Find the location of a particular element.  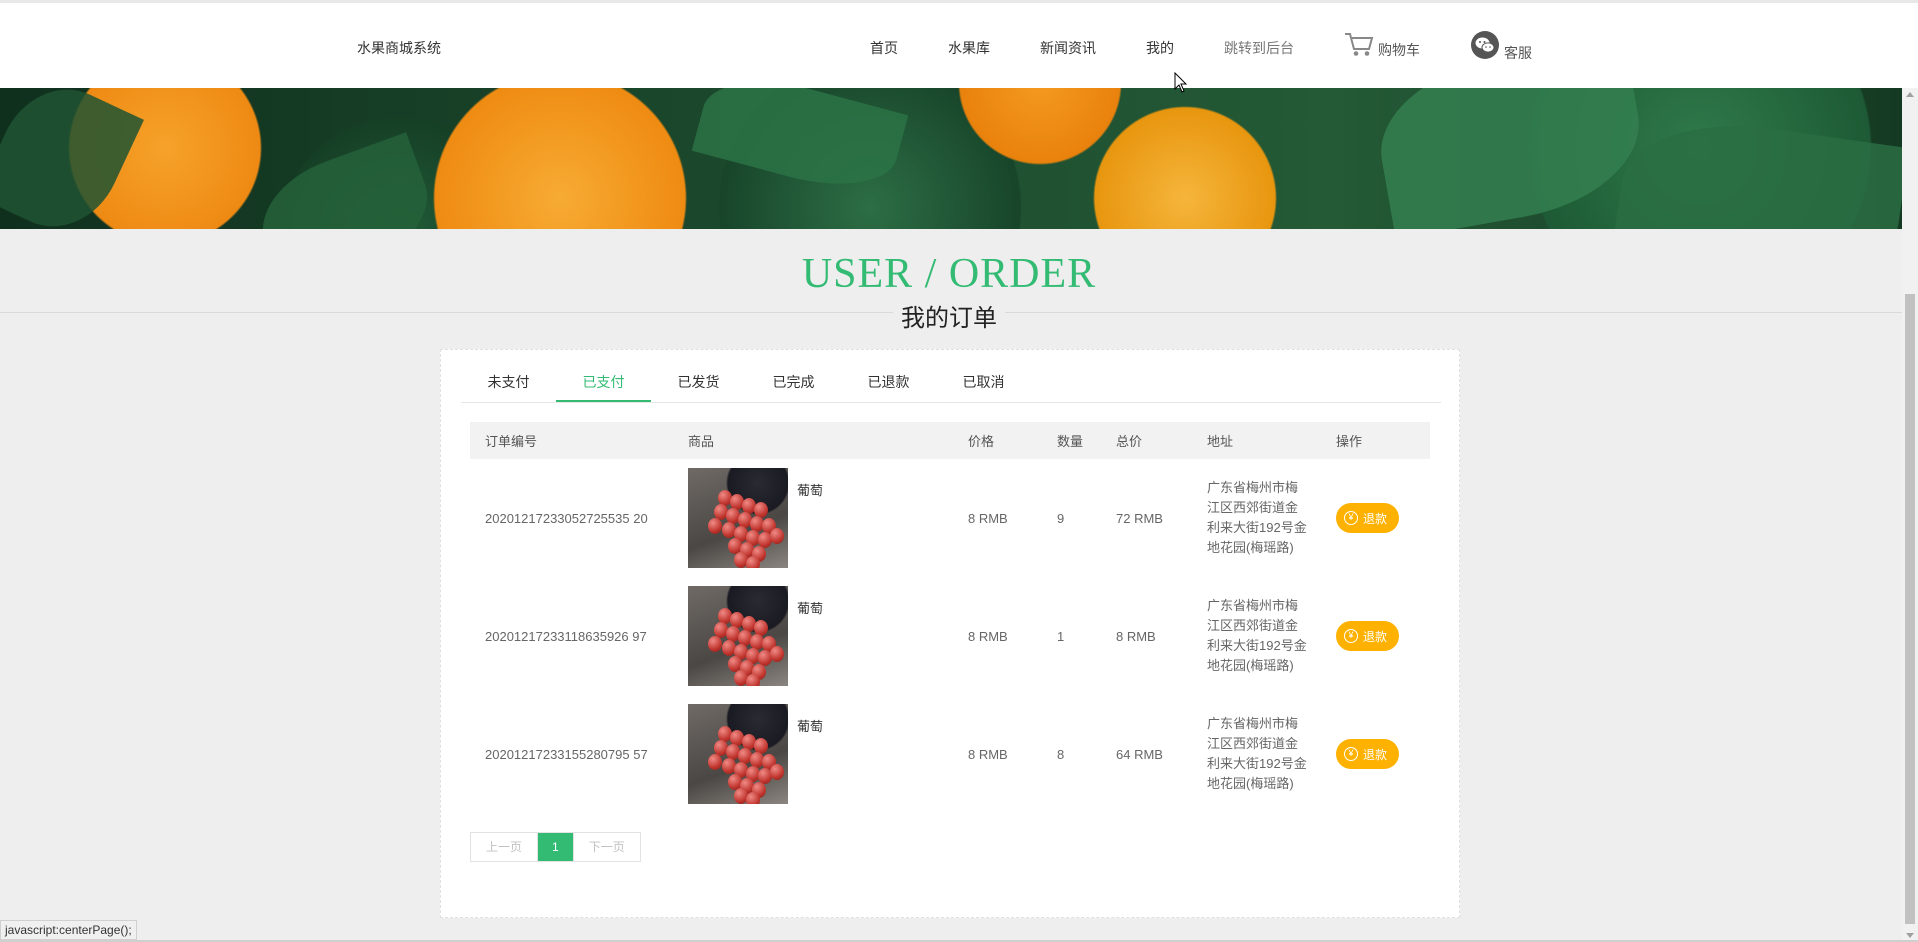

page-number-current: 1 is located at coordinates (555, 847).